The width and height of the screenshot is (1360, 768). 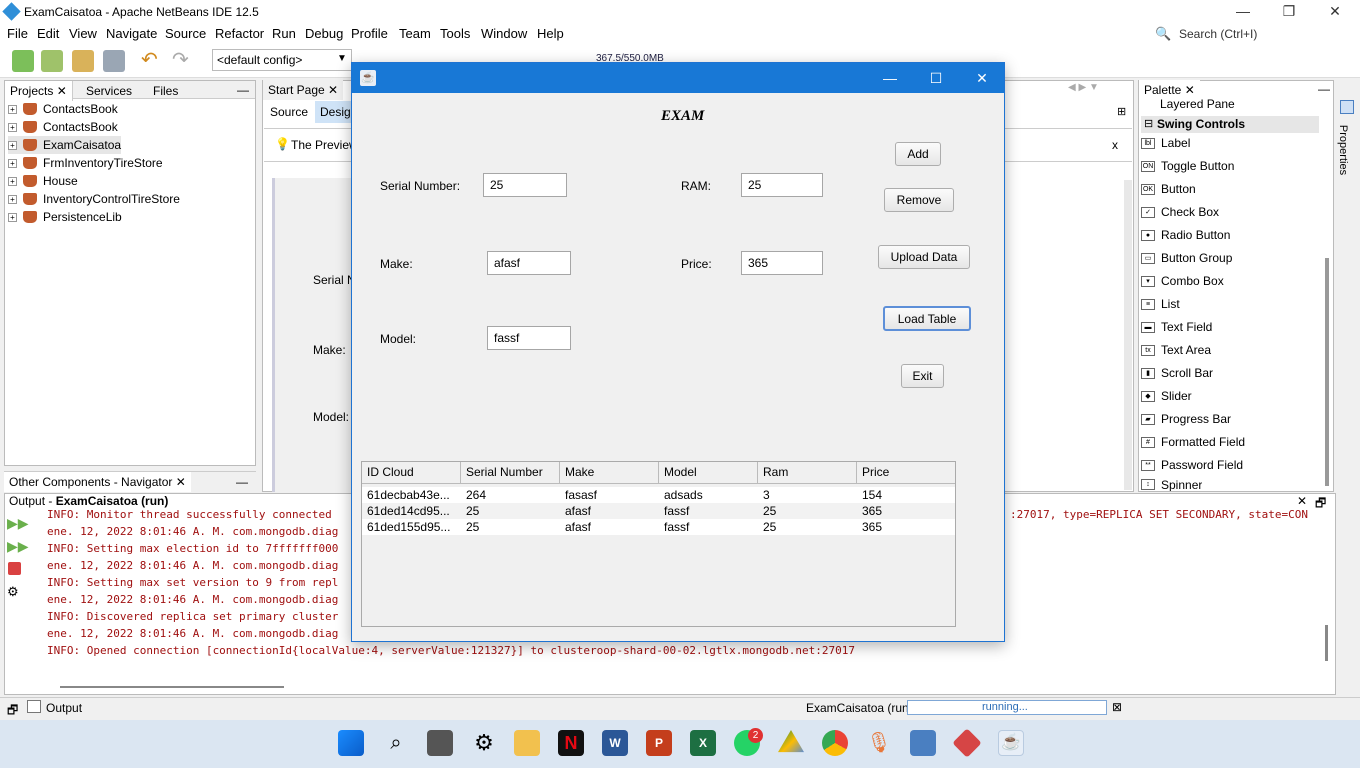 I want to click on menu-debug: Debug, so click(x=324, y=33).